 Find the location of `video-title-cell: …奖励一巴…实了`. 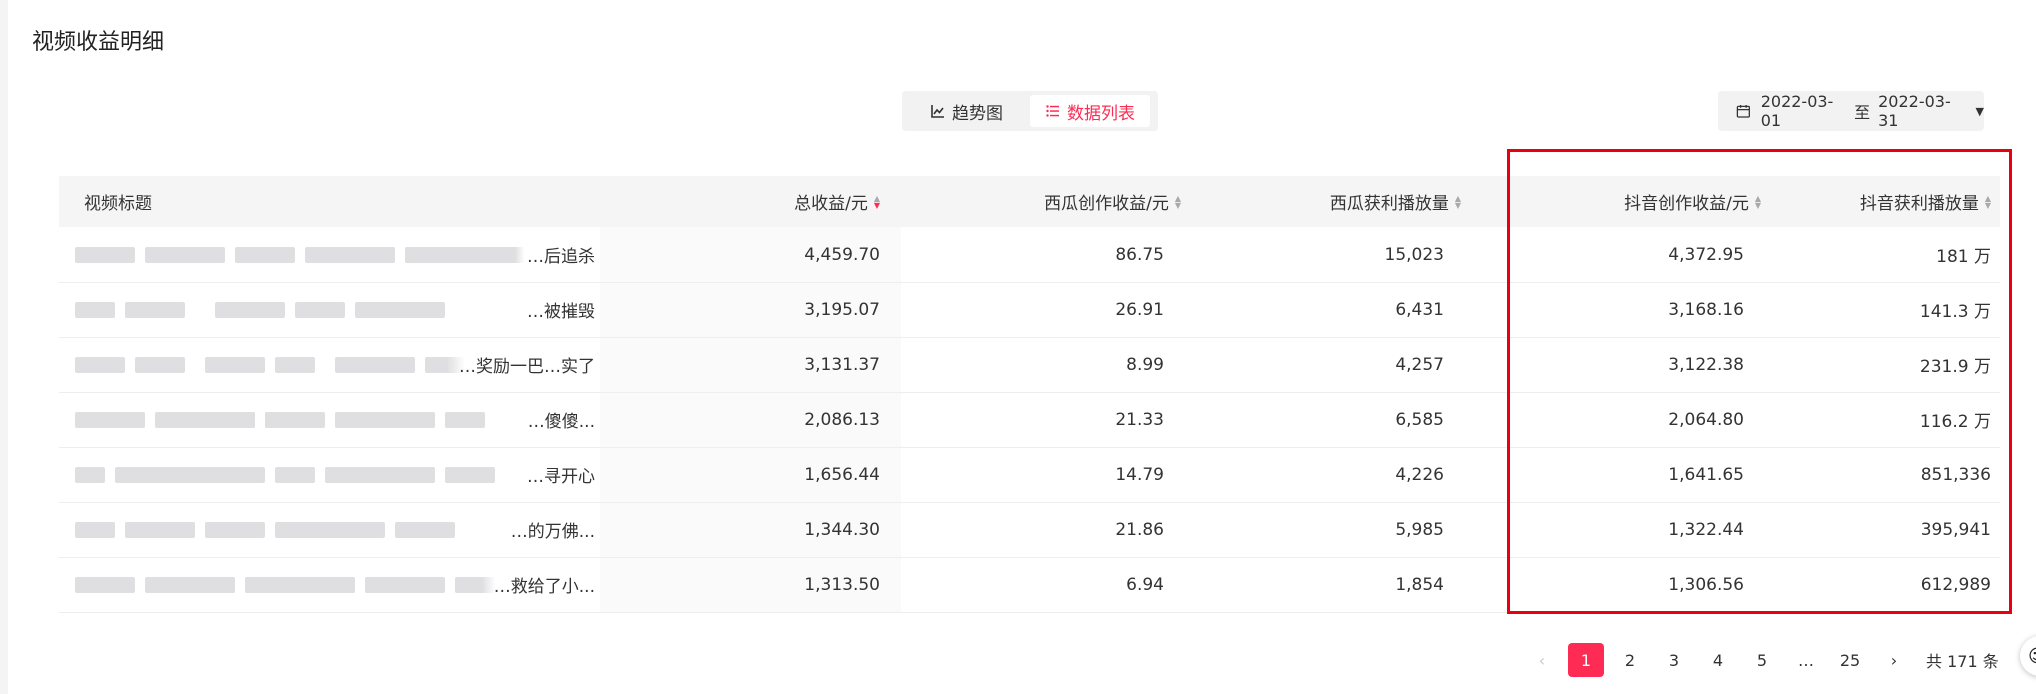

video-title-cell: …奖励一巴…实了 is located at coordinates (335, 364).